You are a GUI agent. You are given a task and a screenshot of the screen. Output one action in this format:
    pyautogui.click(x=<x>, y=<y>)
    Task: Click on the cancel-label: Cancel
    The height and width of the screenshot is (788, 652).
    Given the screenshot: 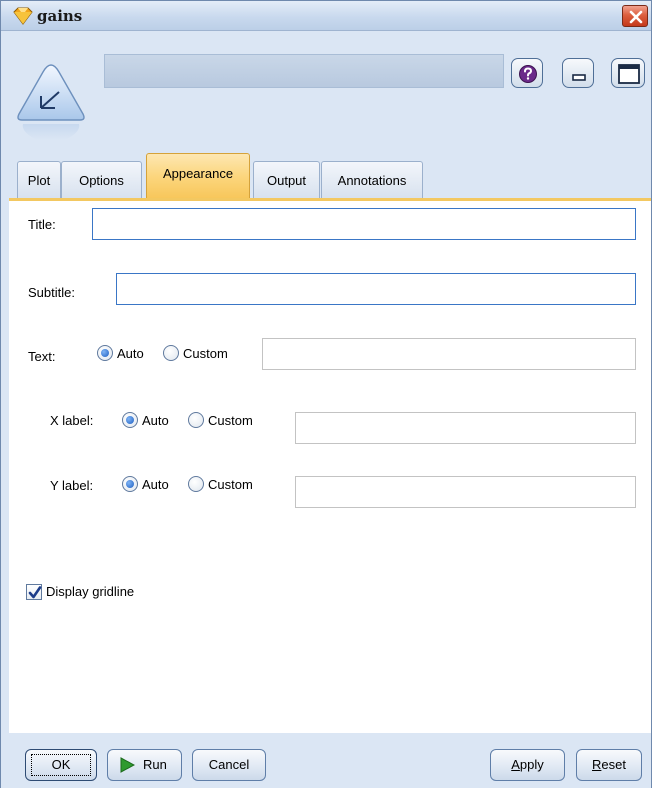 What is the action you would take?
    pyautogui.click(x=229, y=764)
    